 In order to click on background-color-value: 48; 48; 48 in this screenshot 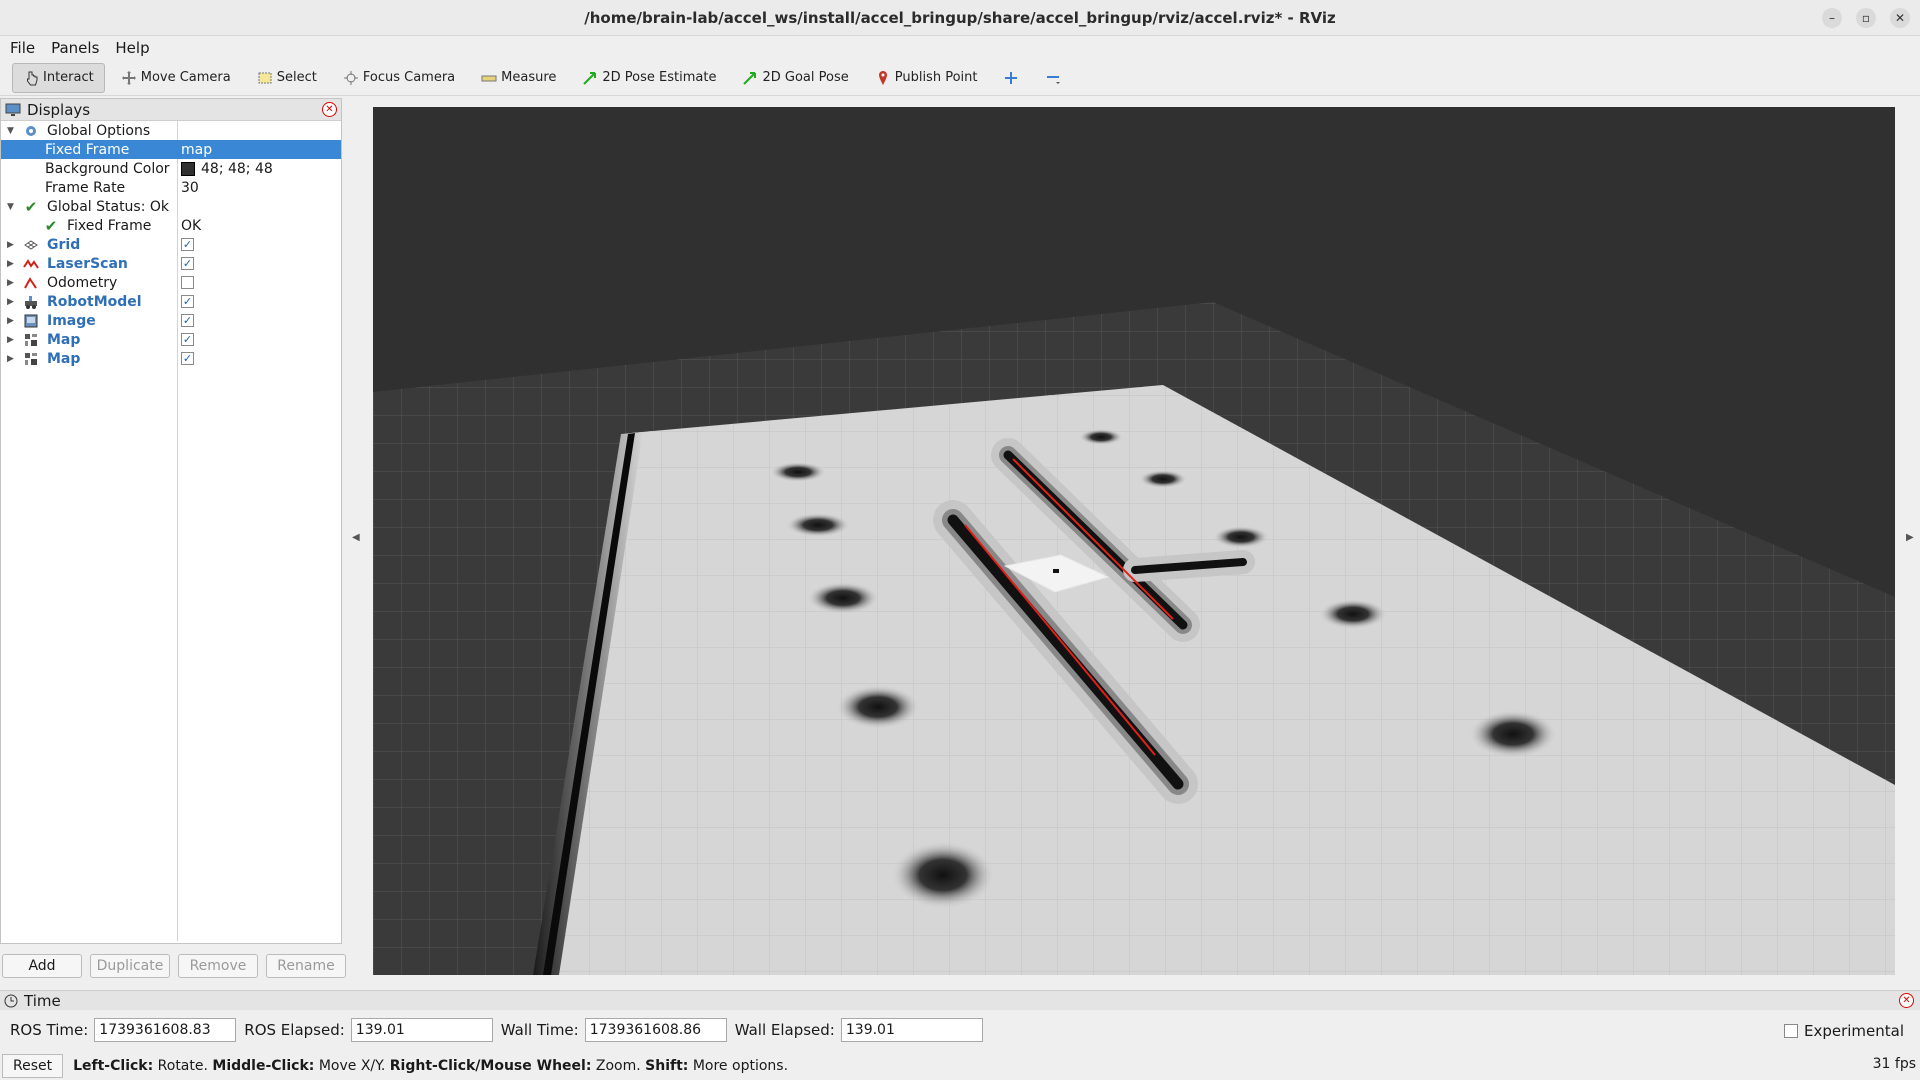, I will do `click(227, 169)`.